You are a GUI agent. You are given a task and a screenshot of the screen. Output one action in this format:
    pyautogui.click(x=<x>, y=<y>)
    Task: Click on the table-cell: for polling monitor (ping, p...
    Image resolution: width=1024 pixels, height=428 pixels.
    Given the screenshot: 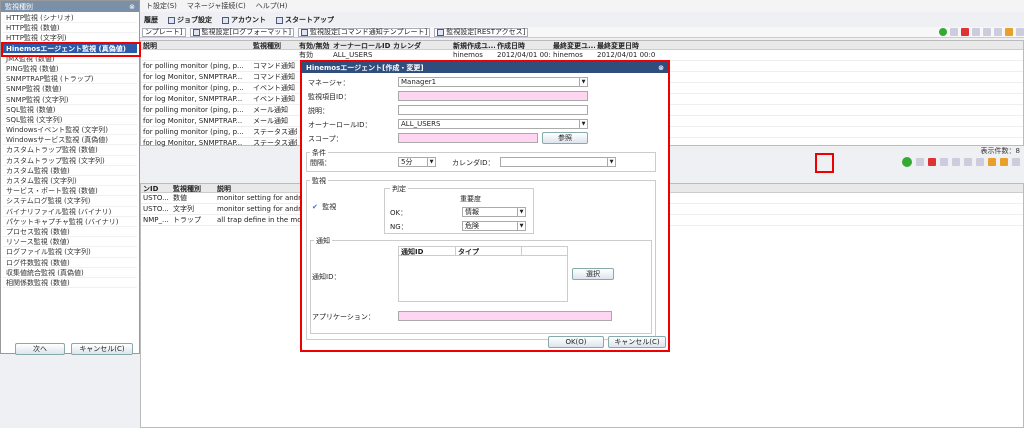 What is the action you would take?
    pyautogui.click(x=193, y=66)
    